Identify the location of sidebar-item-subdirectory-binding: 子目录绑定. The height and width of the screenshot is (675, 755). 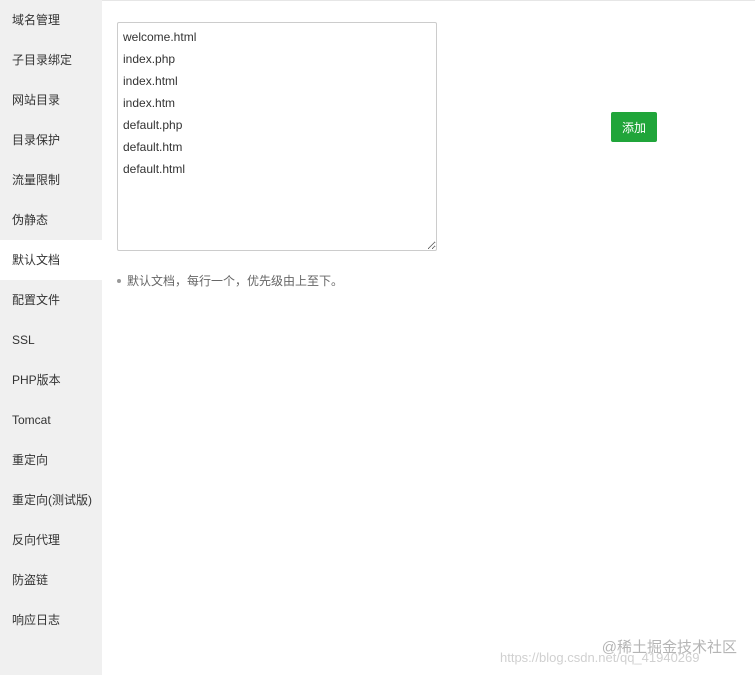
(51, 60).